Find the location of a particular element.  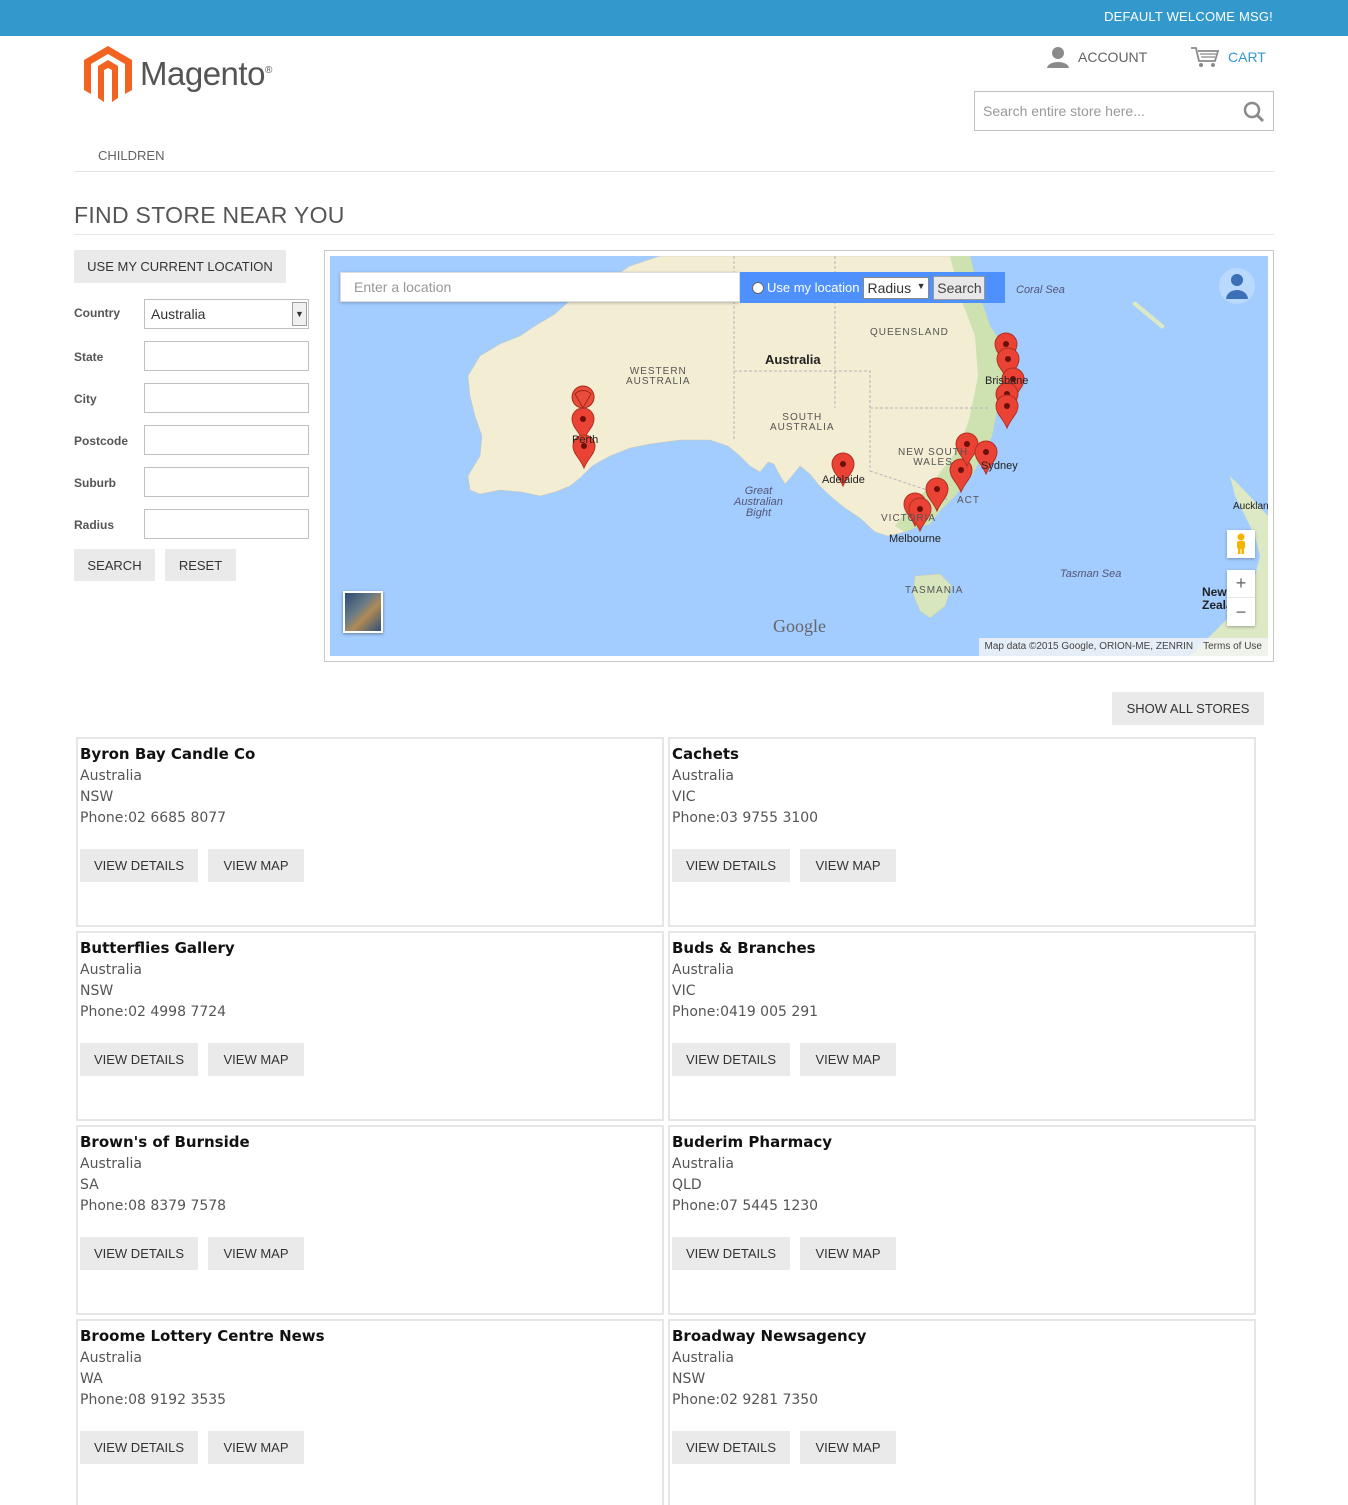

map-label-queensland: QUEENSLAND is located at coordinates (909, 332).